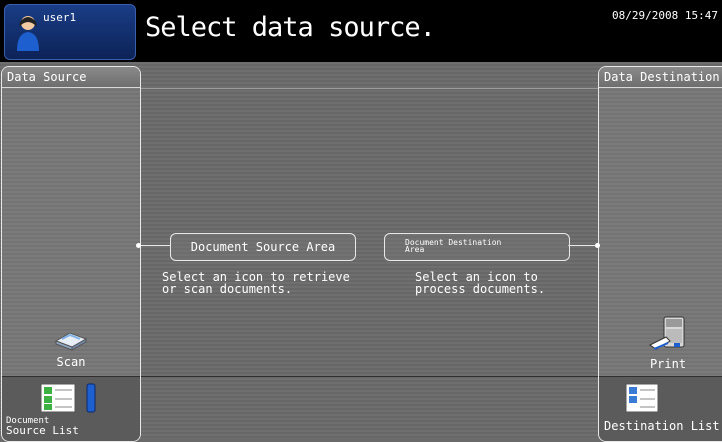 The height and width of the screenshot is (442, 722). I want to click on dest-desc-line-2: process documents., so click(480, 289).